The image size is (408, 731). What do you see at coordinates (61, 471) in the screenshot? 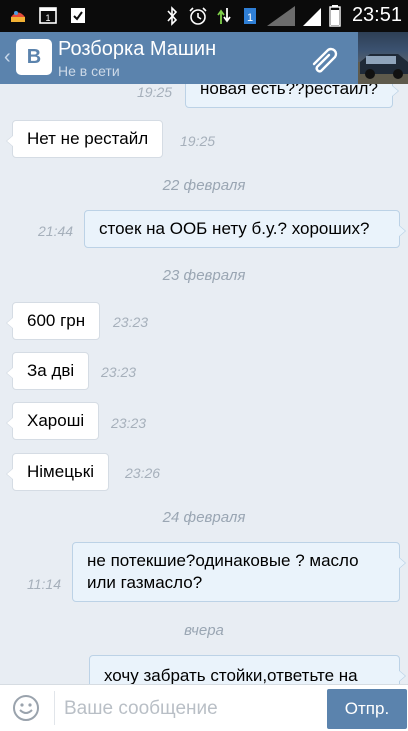
I see `message-text: Німецькі` at bounding box center [61, 471].